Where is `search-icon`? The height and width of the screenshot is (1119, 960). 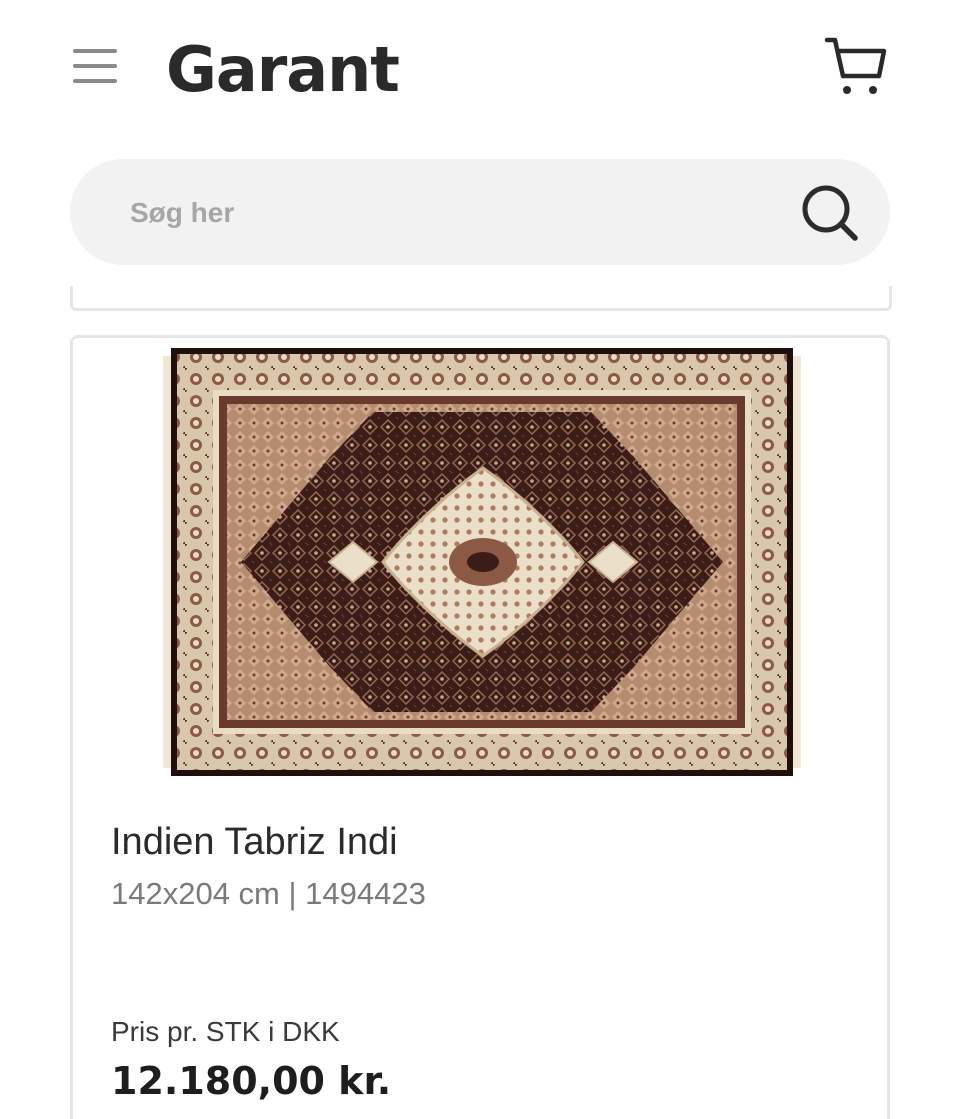
search-icon is located at coordinates (830, 213).